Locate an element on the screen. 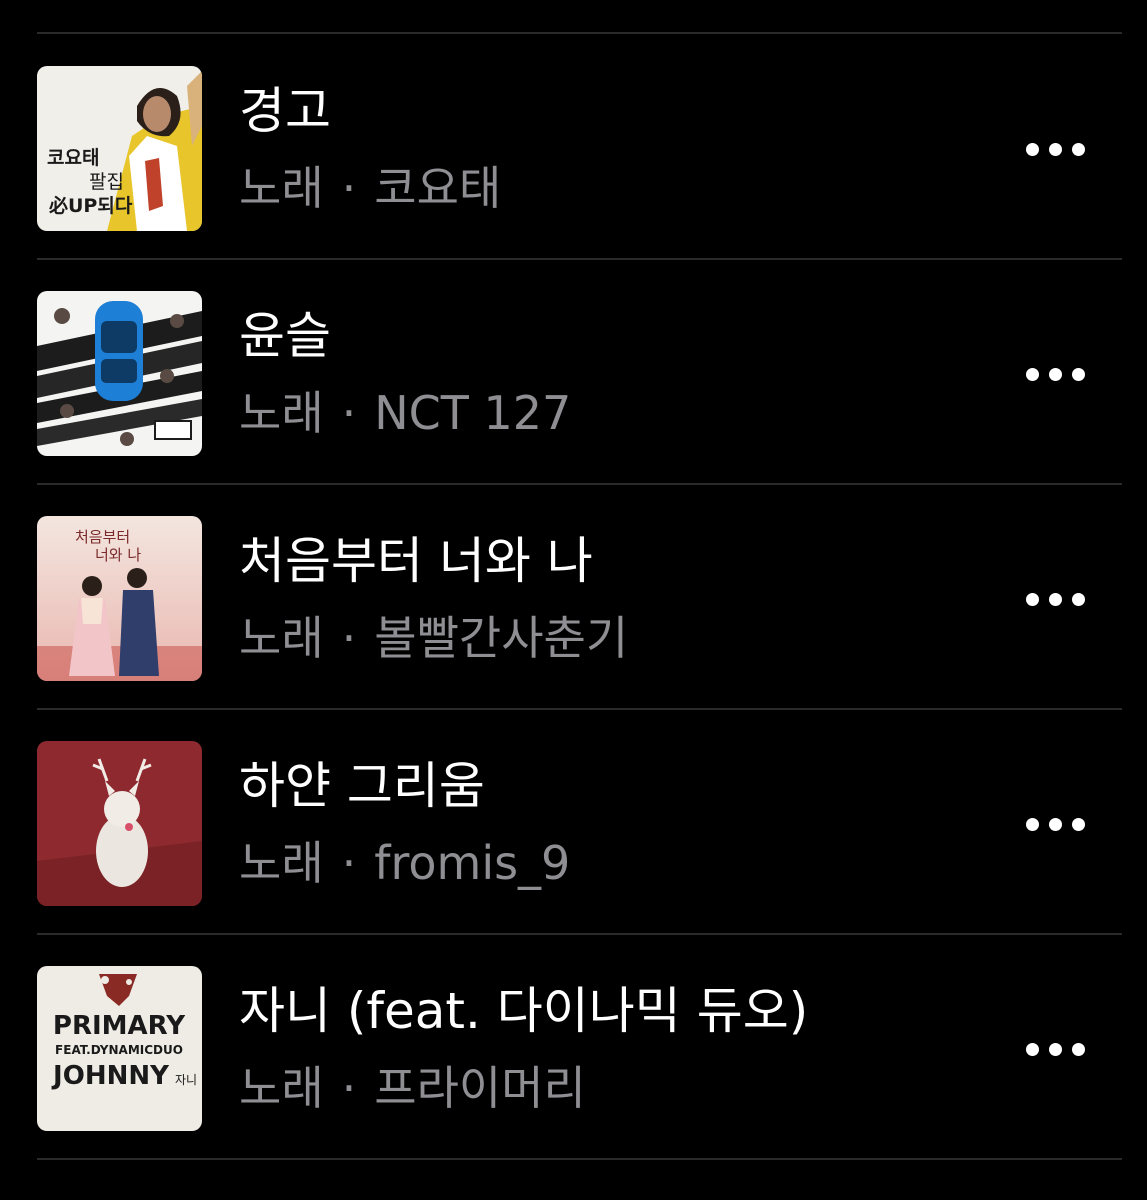 This screenshot has width=1147, height=1200. song-subtitle: 노래 · 프라이머리 is located at coordinates (412, 1088).